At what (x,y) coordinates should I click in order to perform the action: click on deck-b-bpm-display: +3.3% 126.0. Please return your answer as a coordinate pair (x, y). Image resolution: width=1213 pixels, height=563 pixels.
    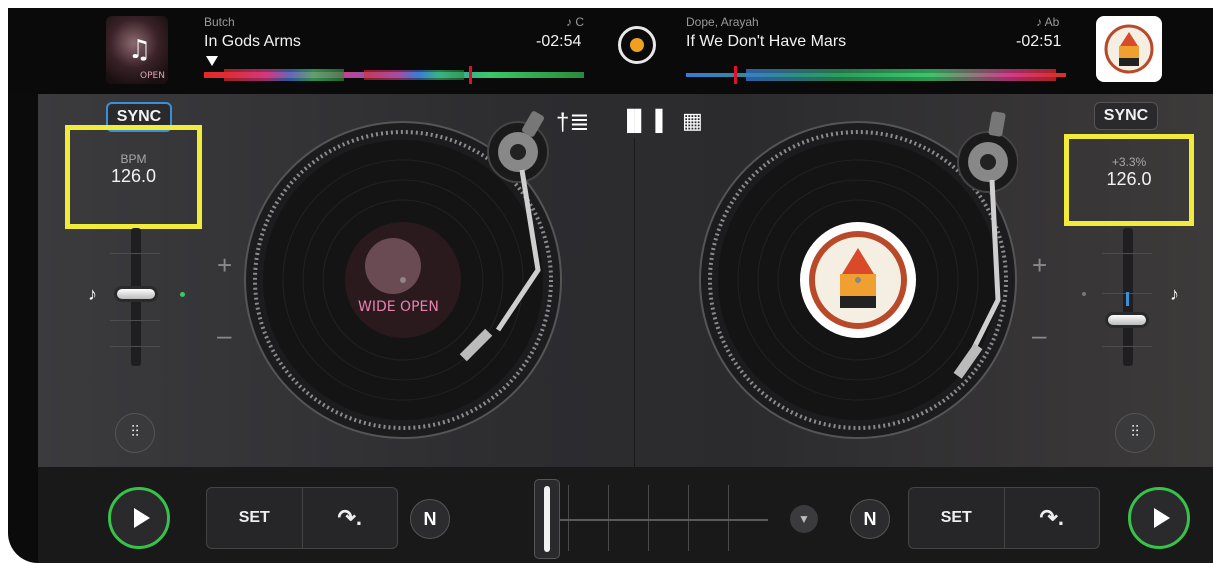
    Looking at the image, I should click on (1129, 180).